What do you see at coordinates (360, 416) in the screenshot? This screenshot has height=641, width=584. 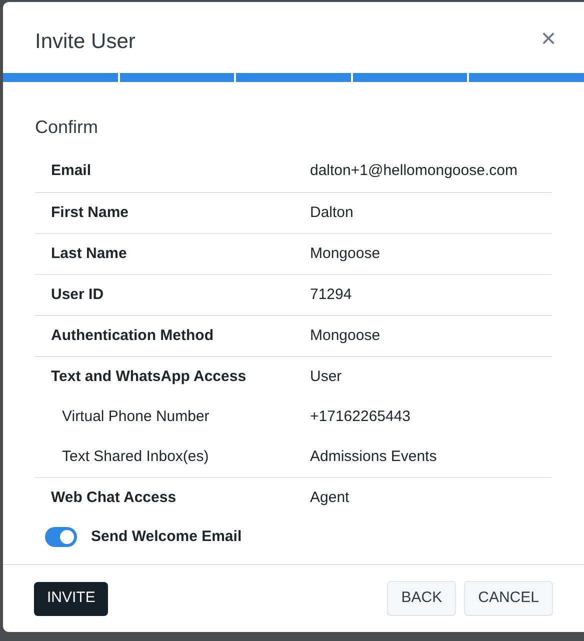 I see `field-value: +17162265443` at bounding box center [360, 416].